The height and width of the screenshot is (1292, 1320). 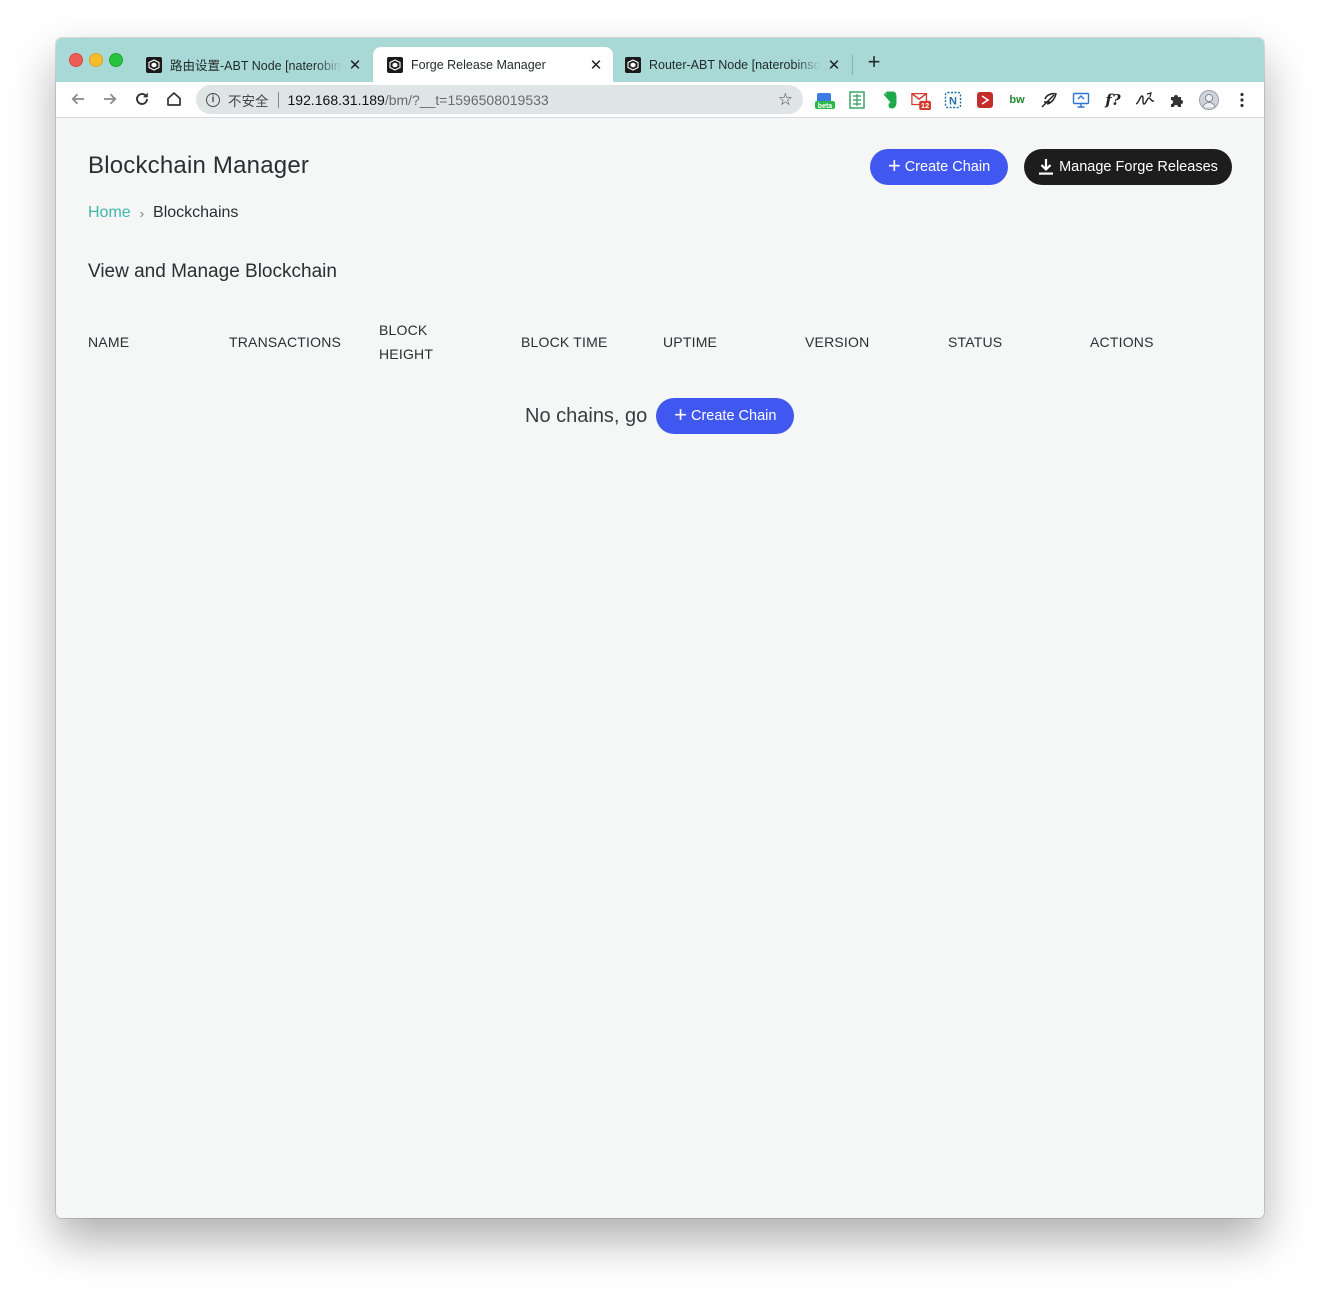 What do you see at coordinates (921, 100) in the screenshot?
I see `gmail-extension-icon: 12` at bounding box center [921, 100].